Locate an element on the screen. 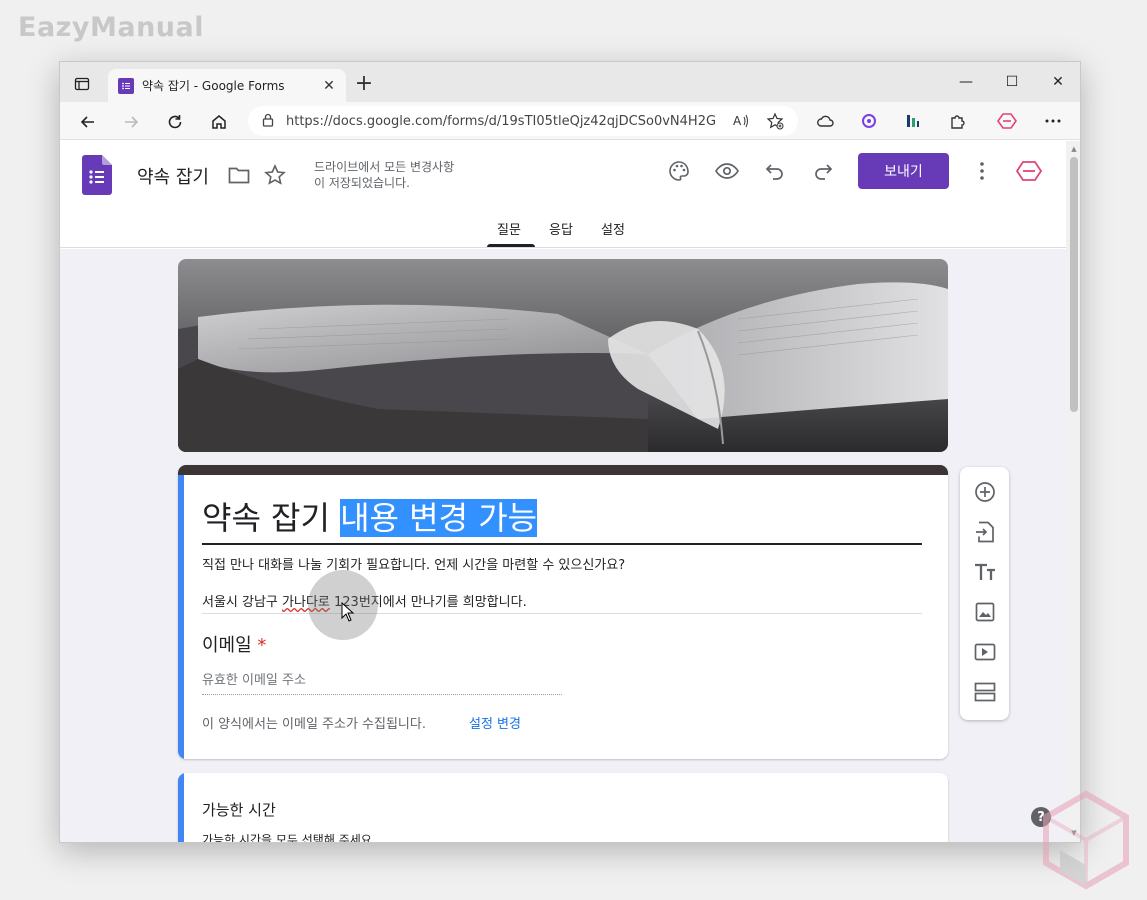 This screenshot has height=900, width=1147. add-title-text-icon is located at coordinates (985, 572).